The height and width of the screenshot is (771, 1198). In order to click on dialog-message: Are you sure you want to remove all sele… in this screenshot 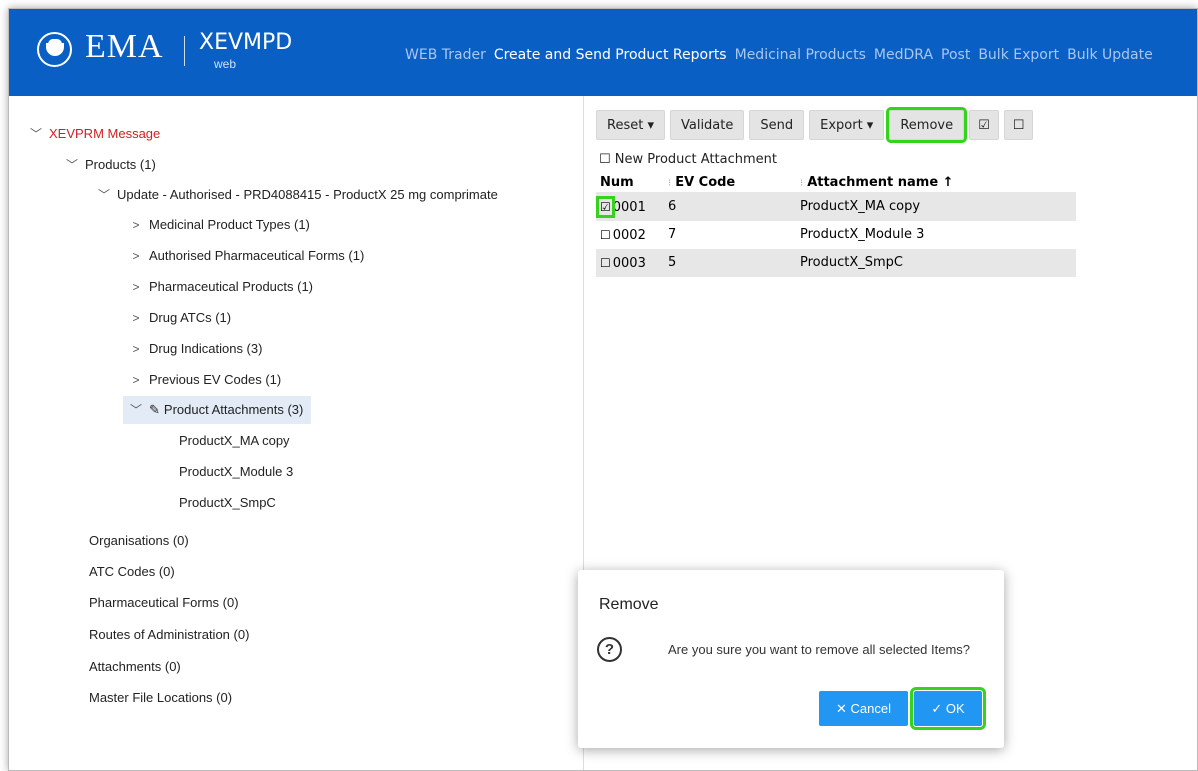, I will do `click(819, 649)`.